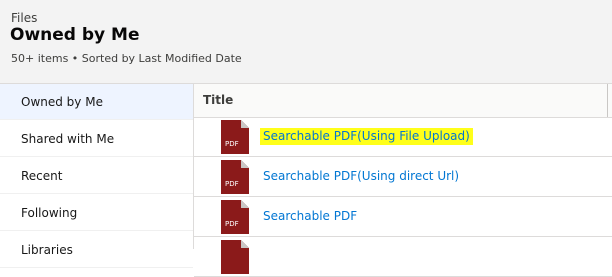  What do you see at coordinates (310, 216) in the screenshot?
I see `file-title-link: Searchable PDF` at bounding box center [310, 216].